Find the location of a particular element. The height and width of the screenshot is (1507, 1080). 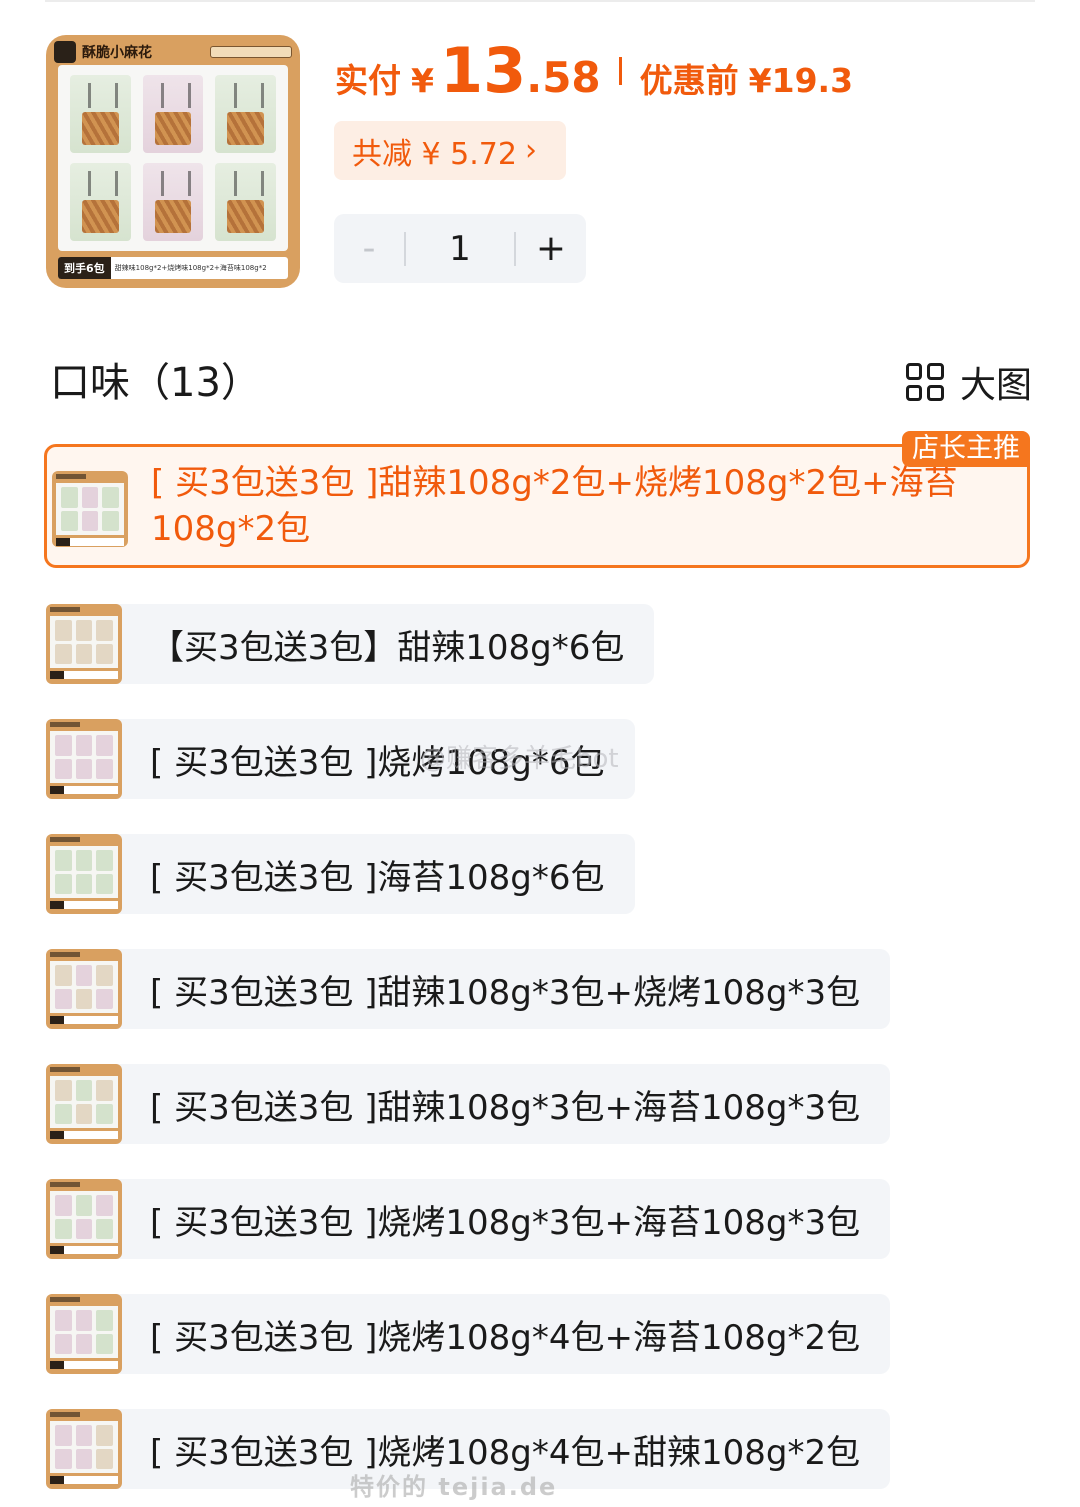

flavor-option-label: 【买3包送3包】甜辣108g*6包 is located at coordinates (387, 647).